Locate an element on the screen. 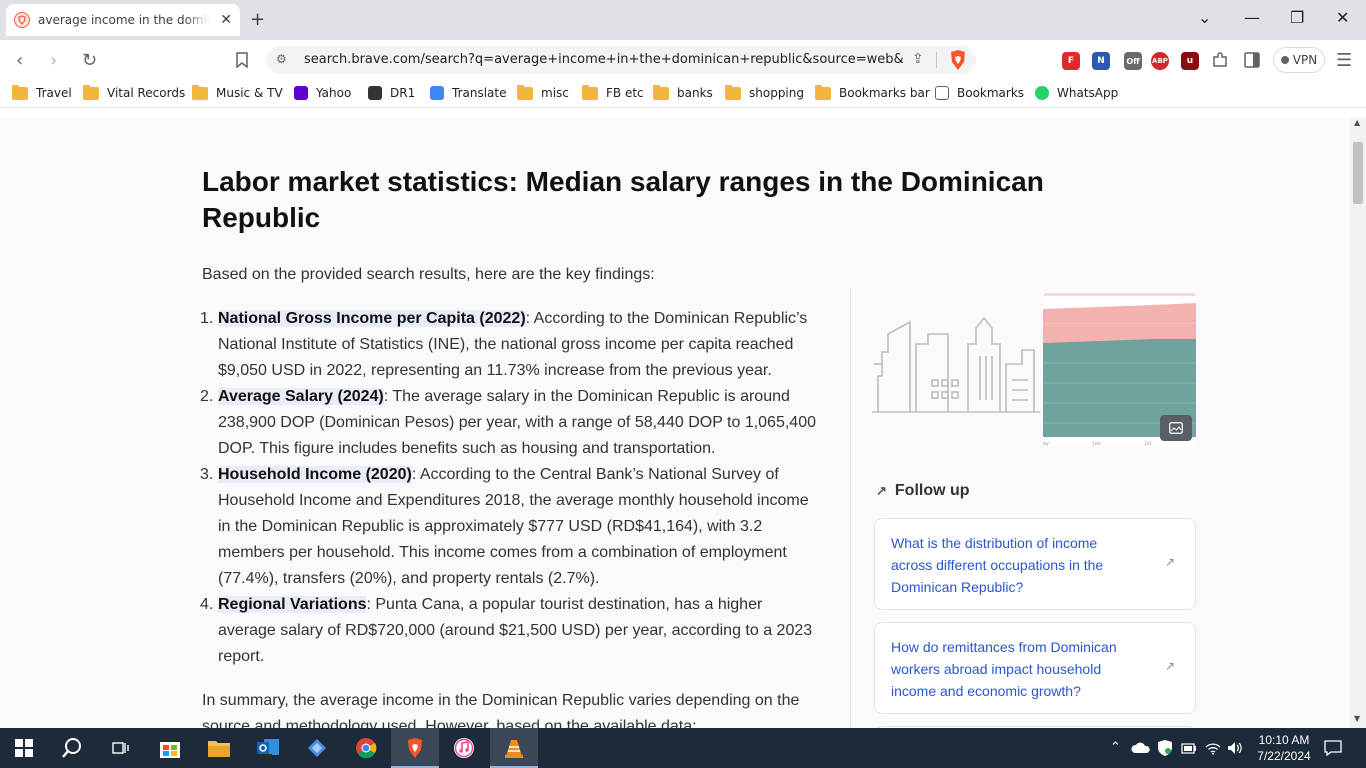 The height and width of the screenshot is (768, 1366). sidebar-toggle-icon is located at coordinates (1252, 60).